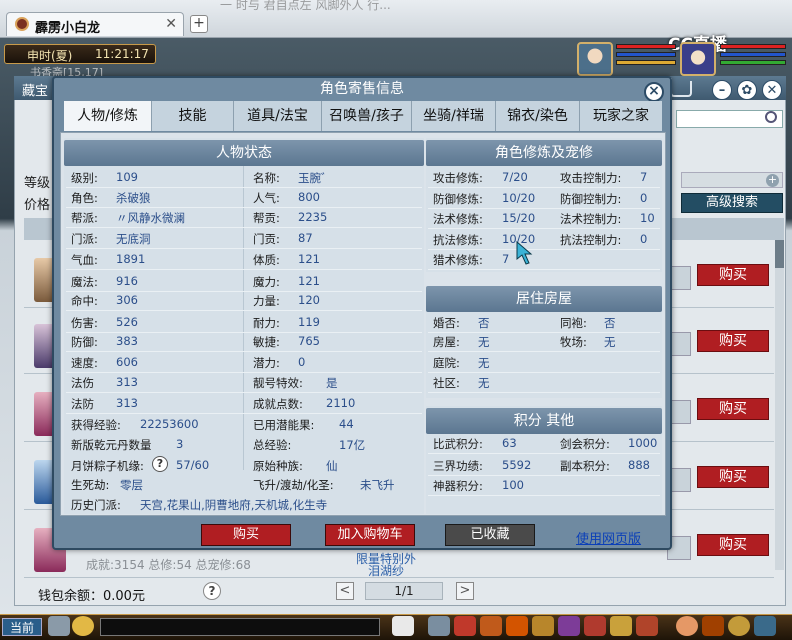 The width and height of the screenshot is (792, 640). Describe the element at coordinates (454, 116) in the screenshot. I see `tab-mounts: 坐骑/祥瑞` at that location.